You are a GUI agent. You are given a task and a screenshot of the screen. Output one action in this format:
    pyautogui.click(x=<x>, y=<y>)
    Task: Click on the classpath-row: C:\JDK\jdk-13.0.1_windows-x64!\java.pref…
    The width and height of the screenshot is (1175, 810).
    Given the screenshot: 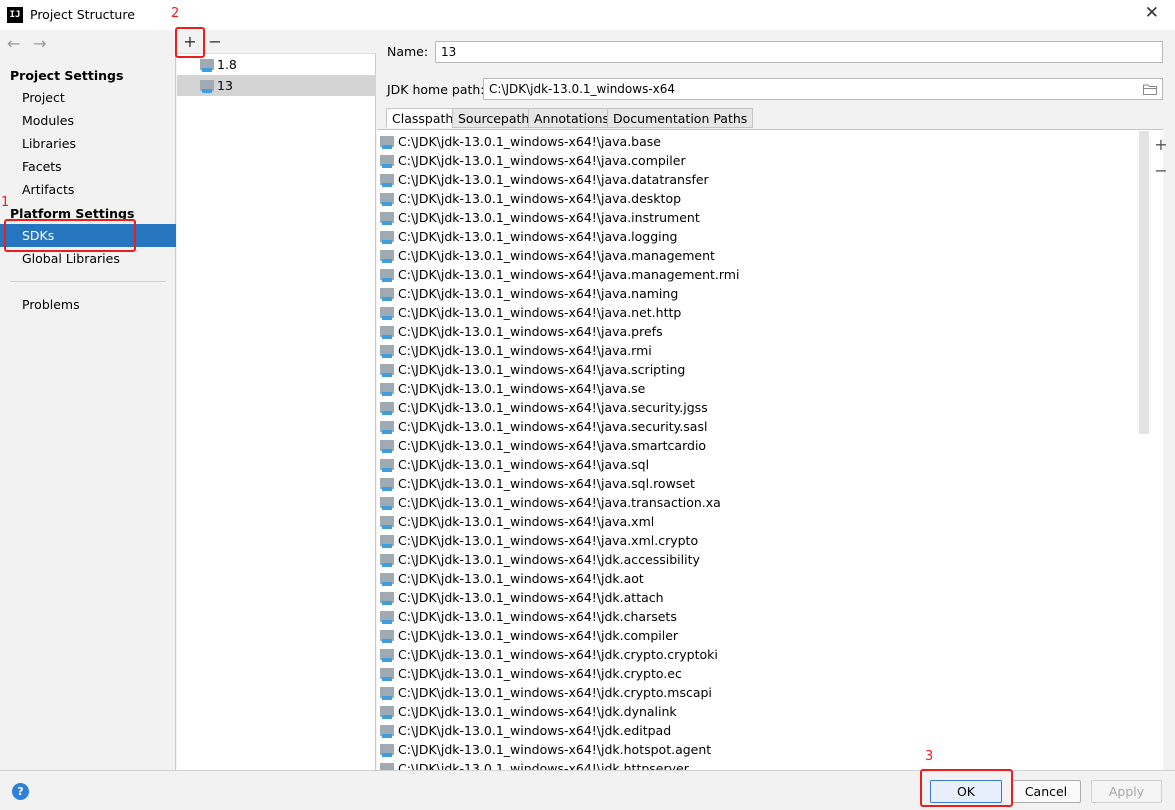 What is the action you would take?
    pyautogui.click(x=520, y=331)
    